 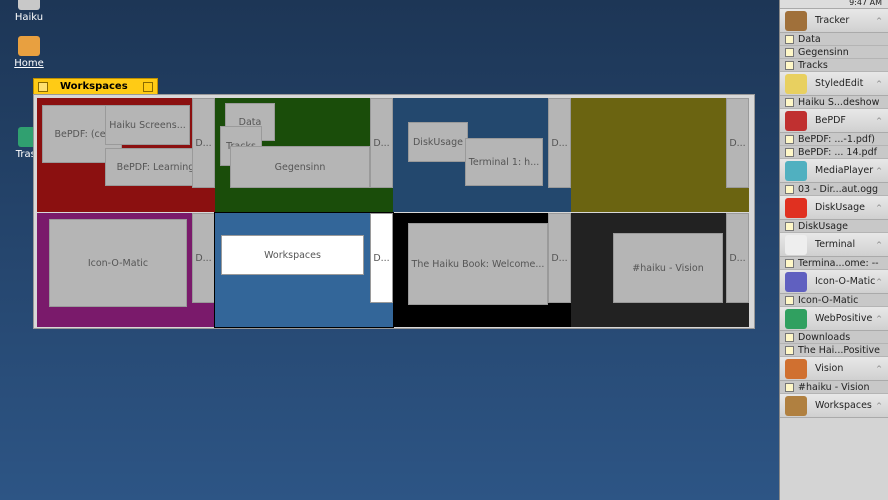 I want to click on deskbar-window-item: Haiku S...deshow, so click(x=834, y=102).